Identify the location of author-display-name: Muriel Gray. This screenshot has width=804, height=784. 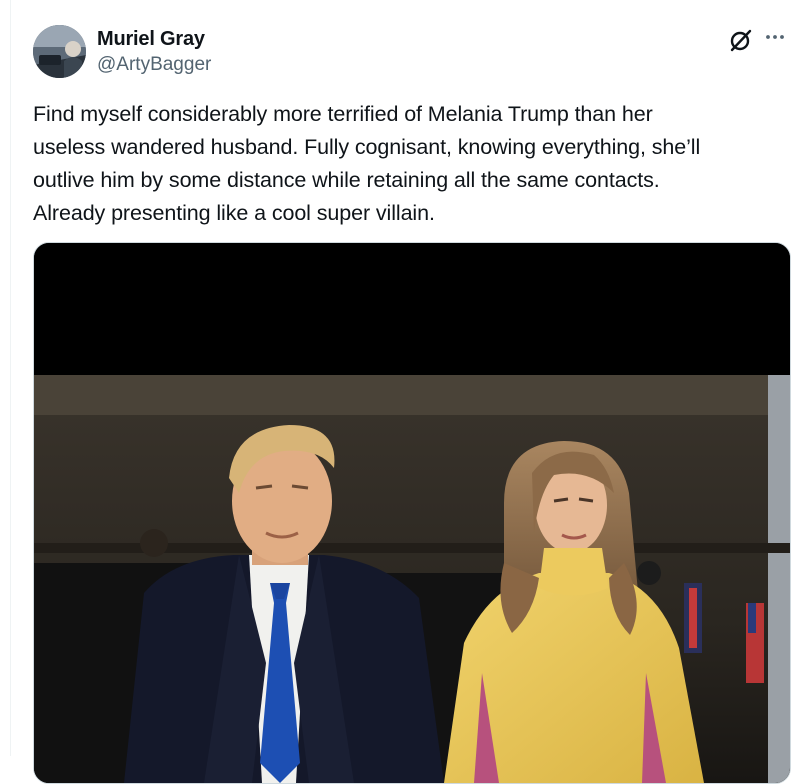
(151, 39).